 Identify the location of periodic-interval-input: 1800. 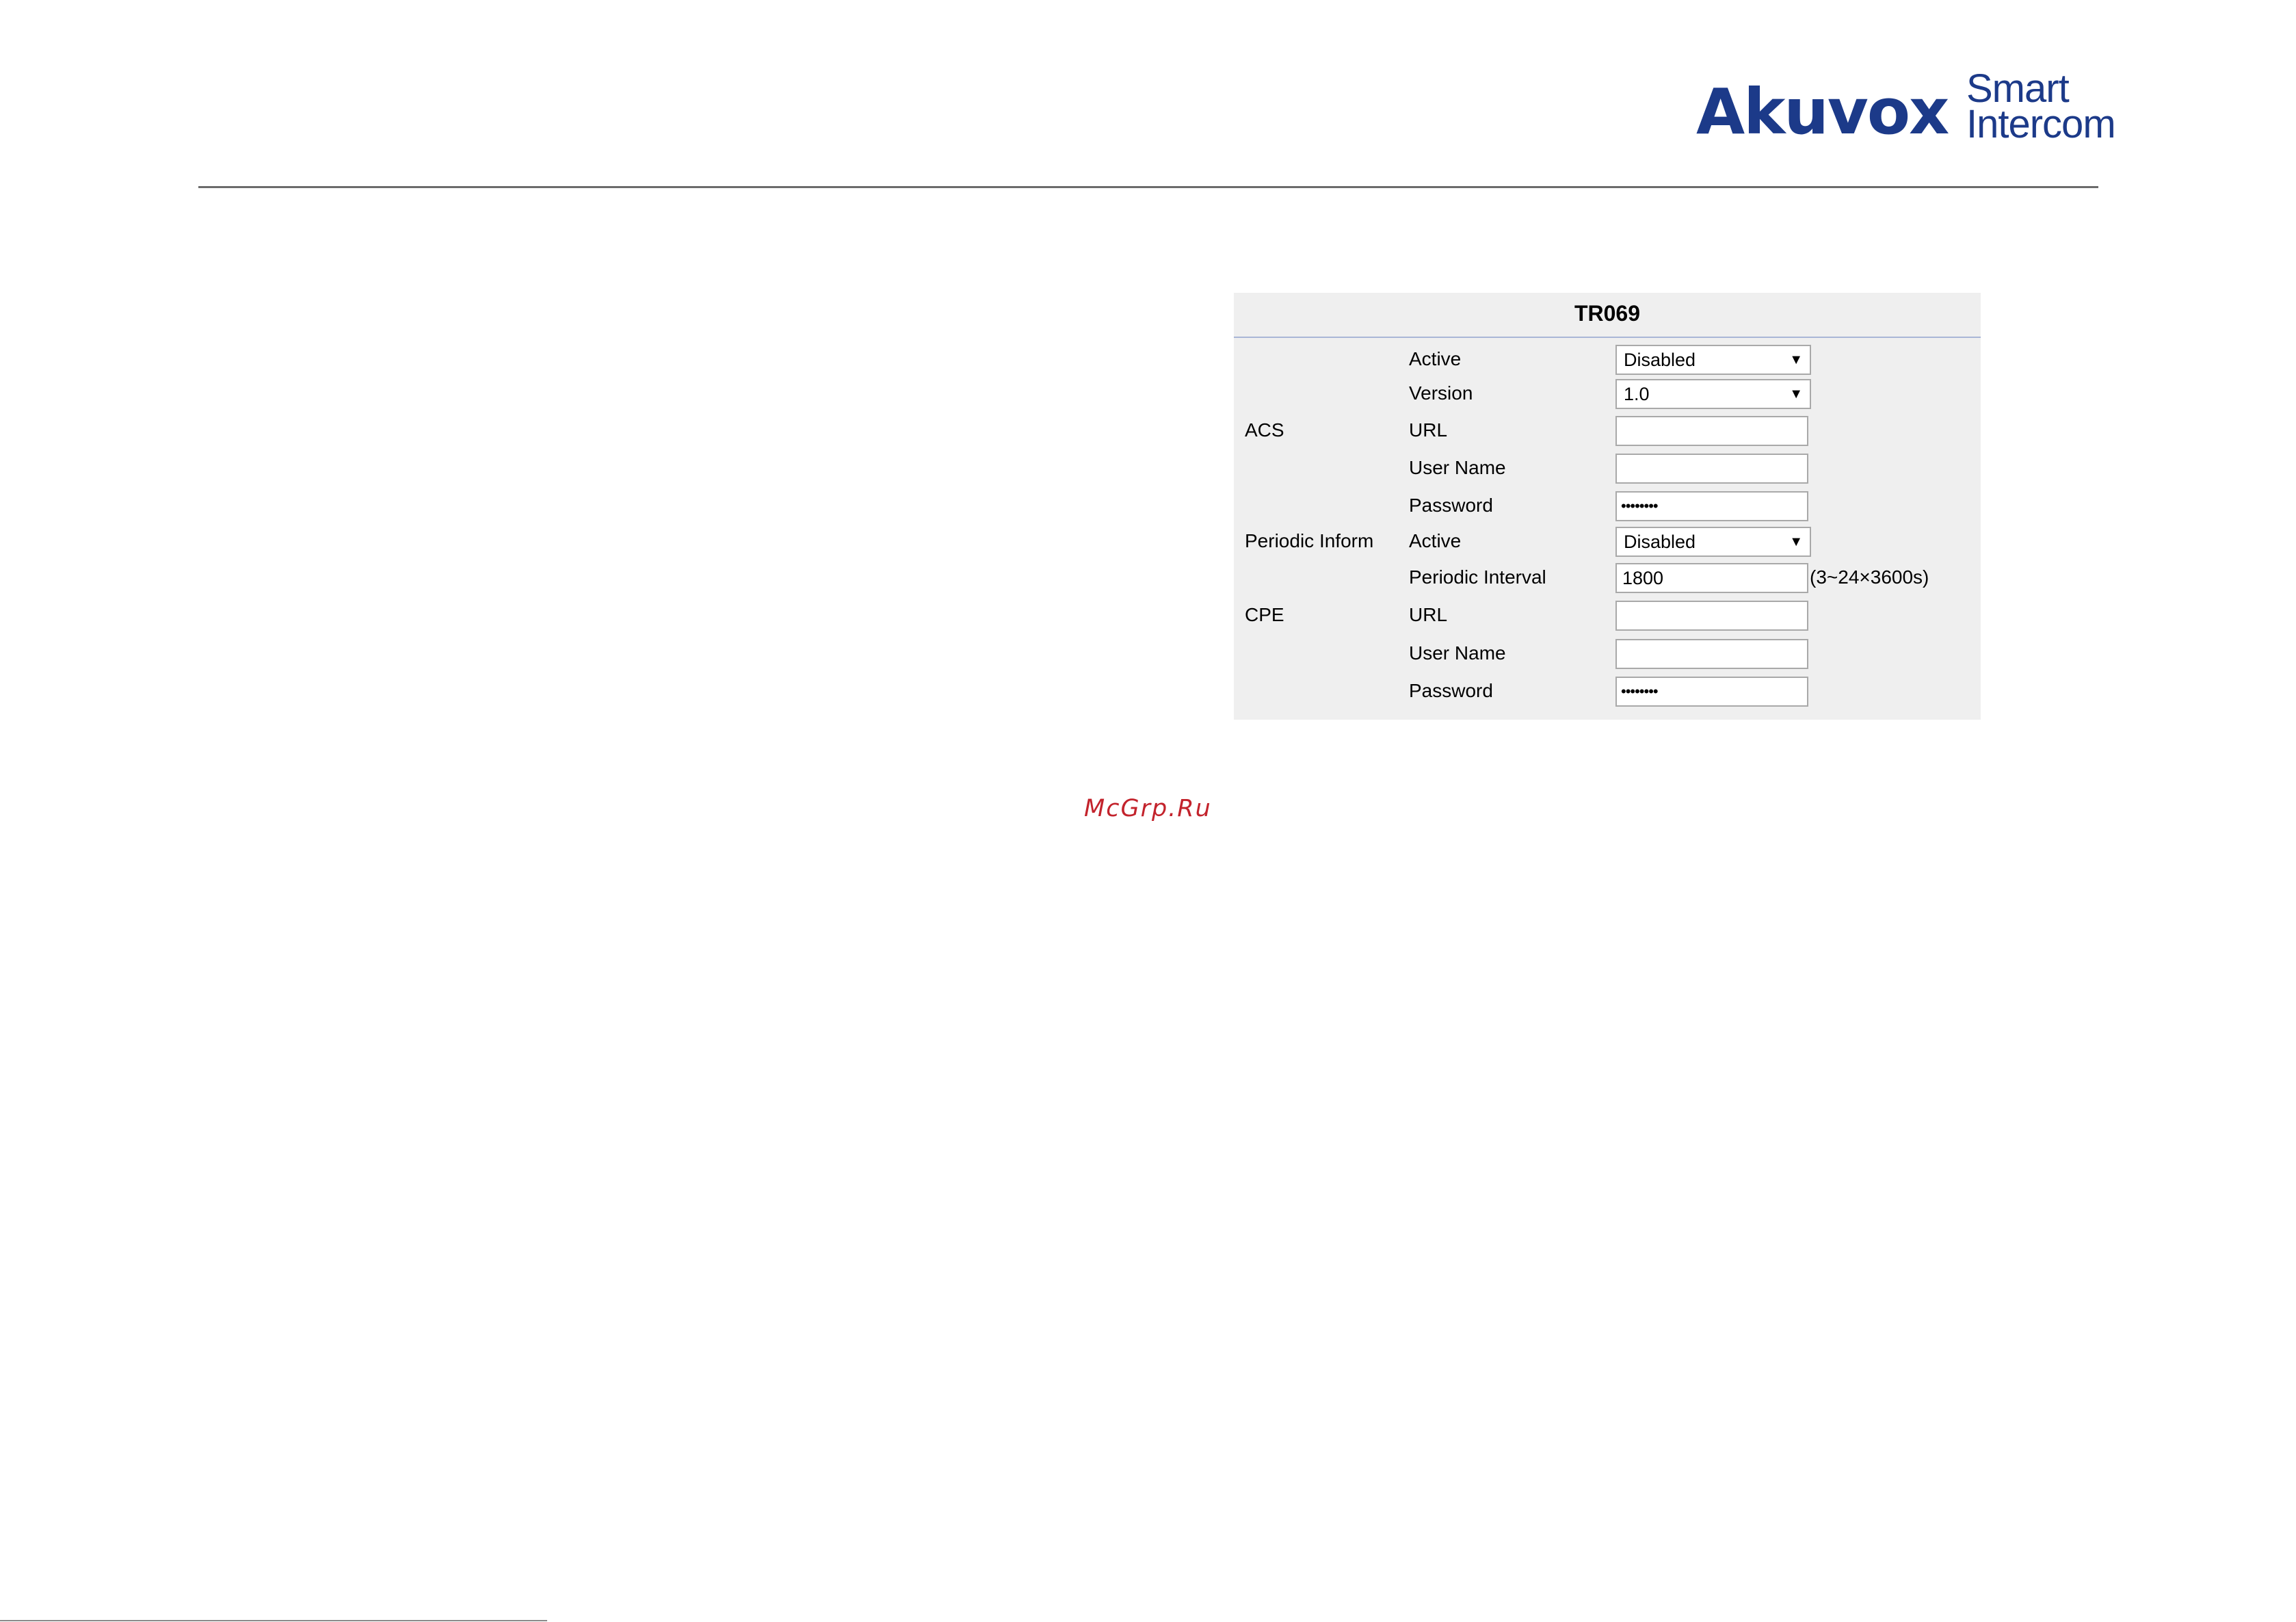
(1711, 578).